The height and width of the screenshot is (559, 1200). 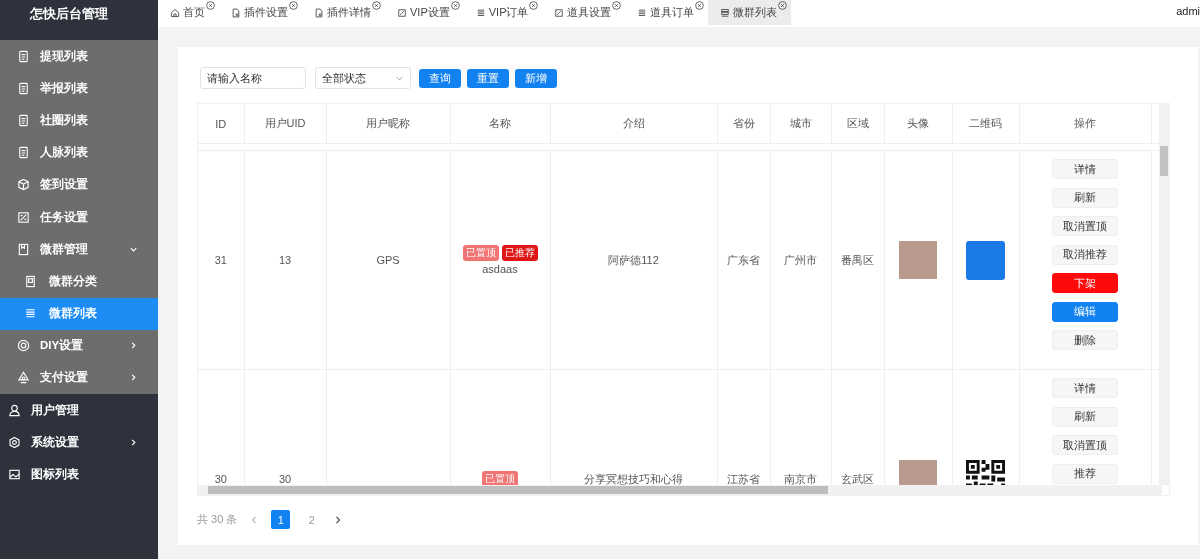 What do you see at coordinates (79, 120) in the screenshot?
I see `menu-item: 社圈列表` at bounding box center [79, 120].